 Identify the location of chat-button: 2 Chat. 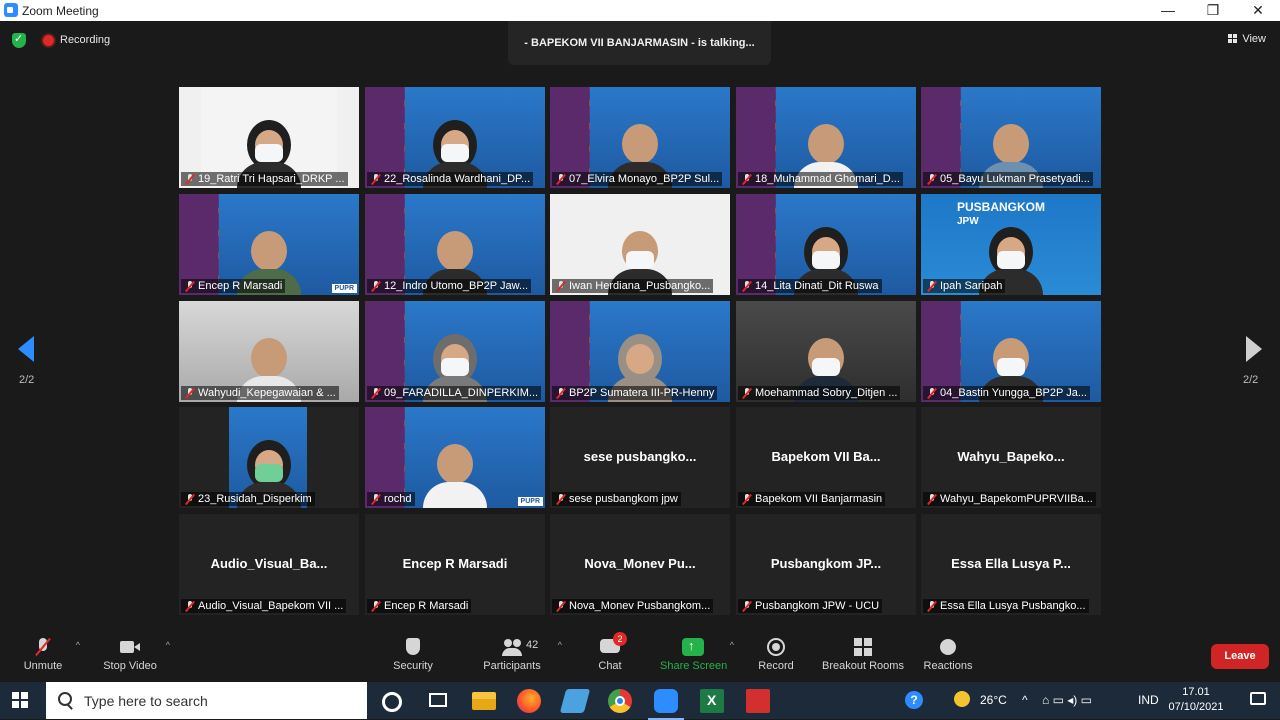
(610, 655).